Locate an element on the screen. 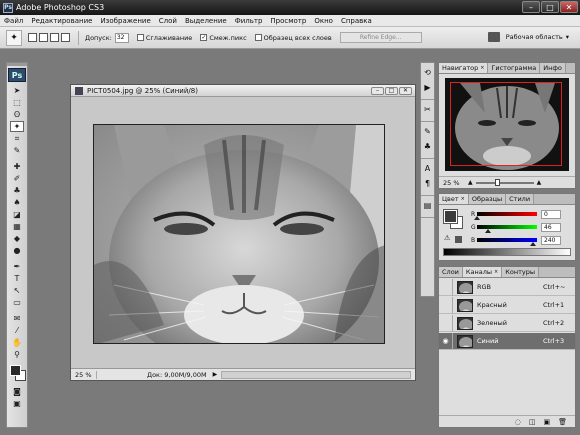  close-button: ✕ is located at coordinates (569, 7).